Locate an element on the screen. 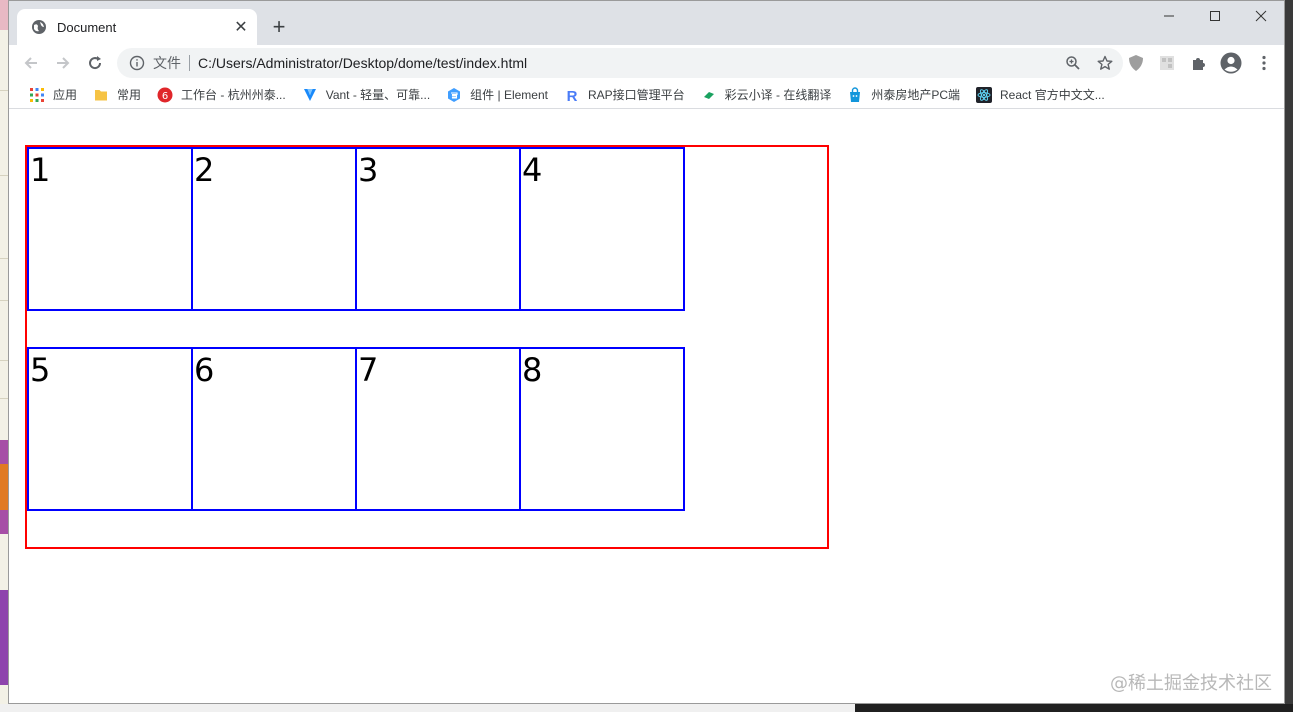 The image size is (1293, 712). grid-cell-2: 2 is located at coordinates (274, 229).